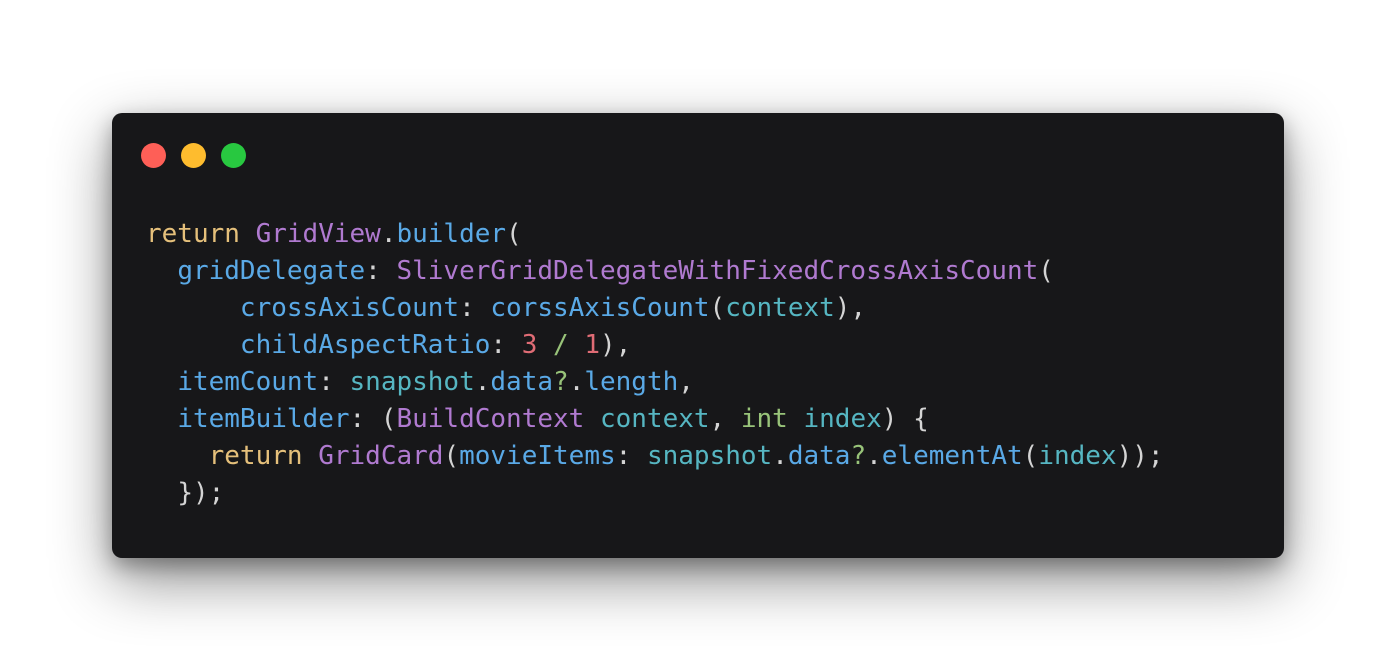  Describe the element at coordinates (201, 493) in the screenshot. I see `code-token: });` at that location.